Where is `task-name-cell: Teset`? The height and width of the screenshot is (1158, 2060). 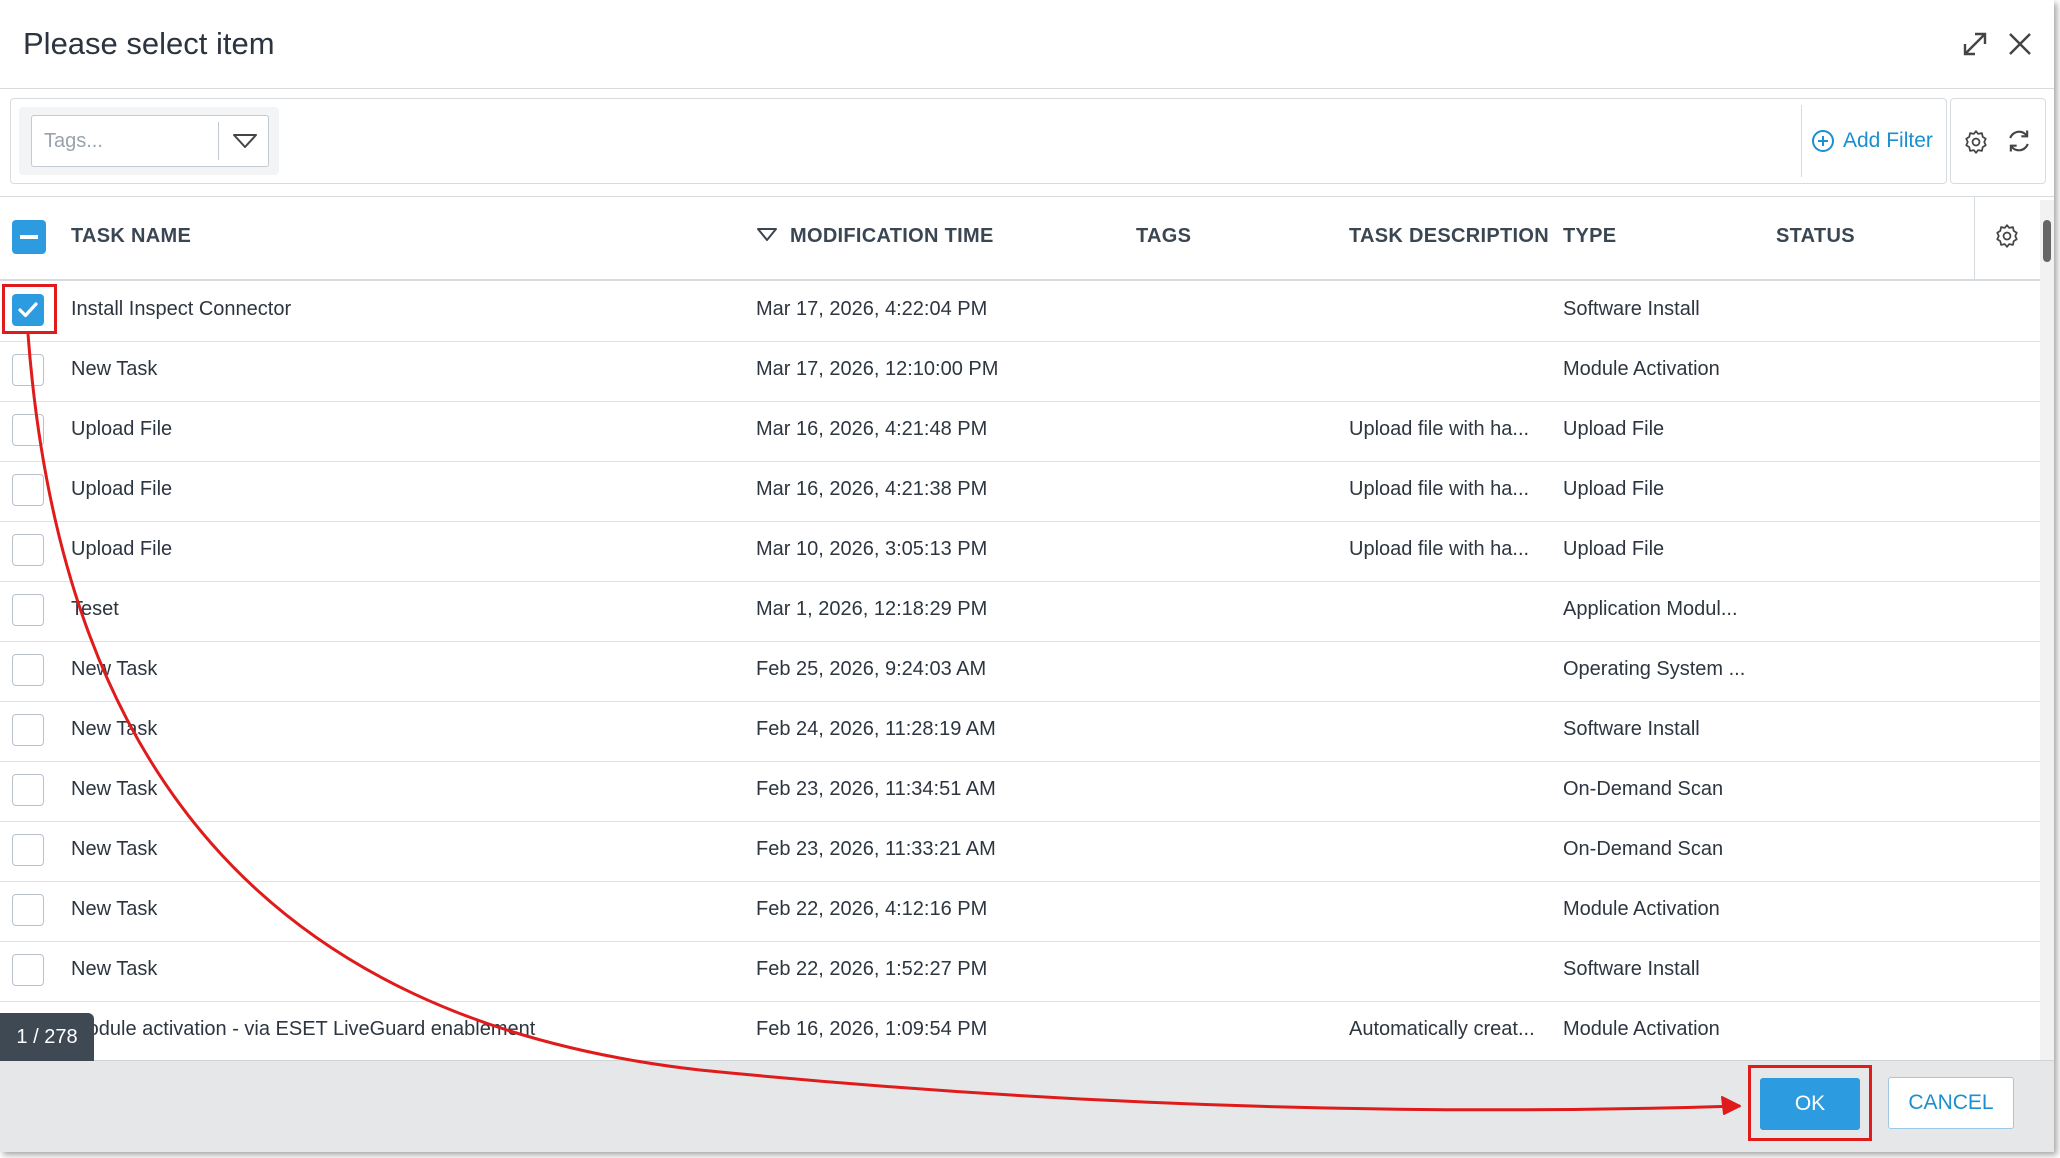
task-name-cell: Teset is located at coordinates (95, 609).